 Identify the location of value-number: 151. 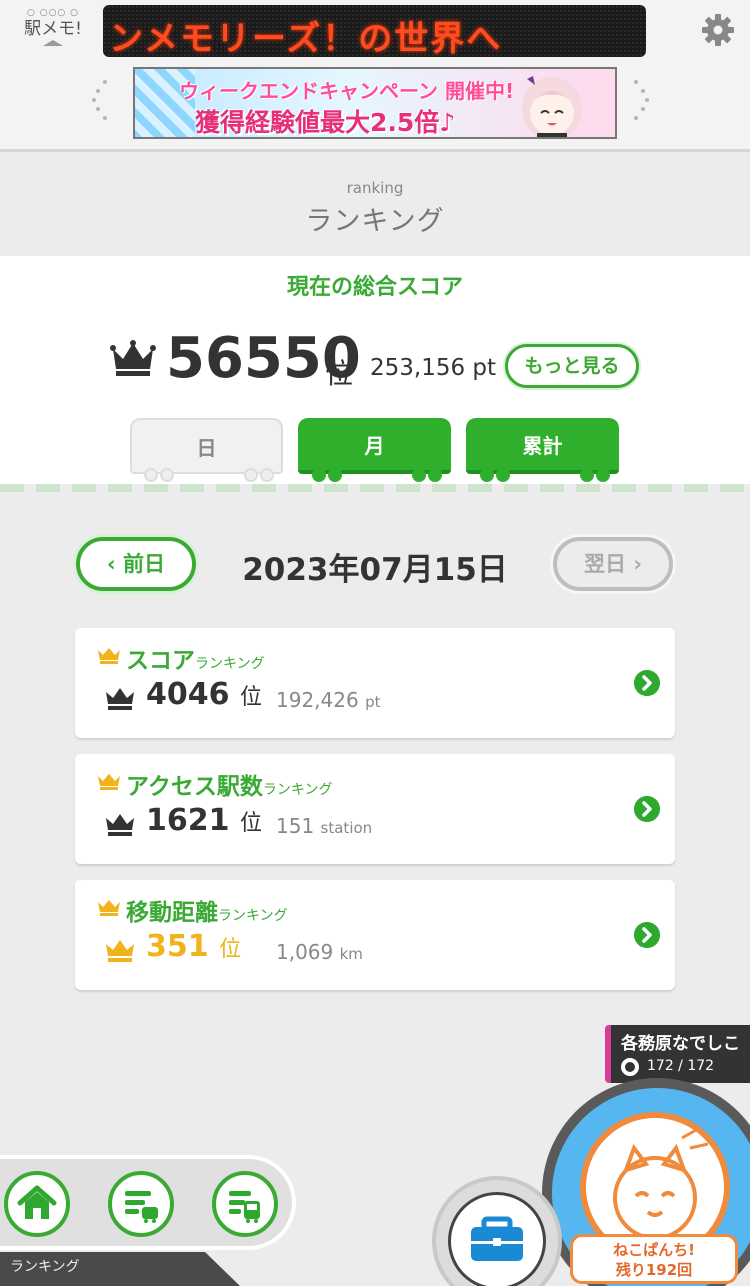
(295, 826).